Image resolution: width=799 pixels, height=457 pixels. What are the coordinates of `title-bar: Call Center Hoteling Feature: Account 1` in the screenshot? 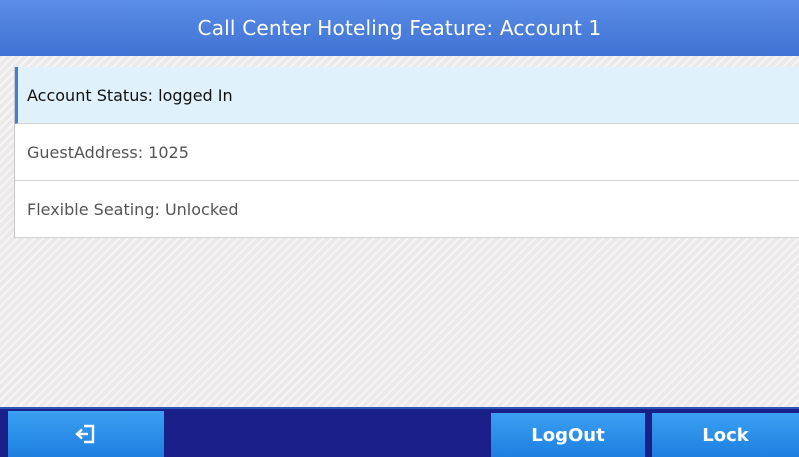 It's located at (399, 28).